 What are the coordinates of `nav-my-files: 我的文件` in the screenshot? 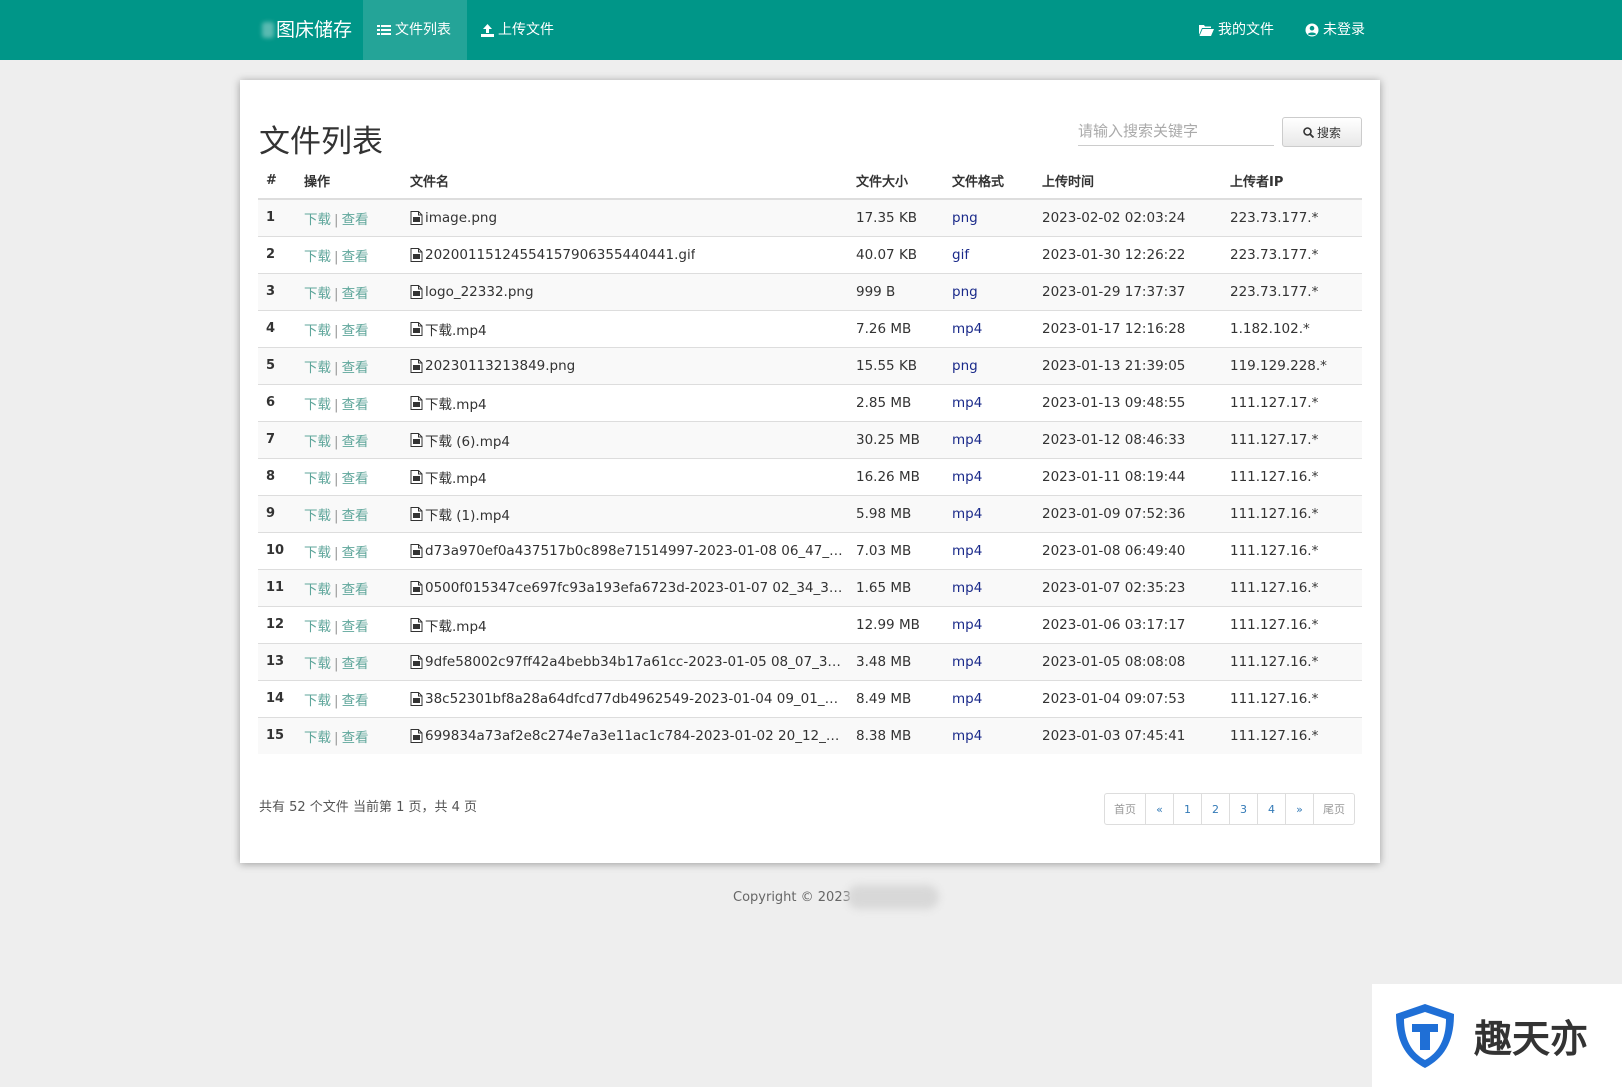 It's located at (1236, 30).